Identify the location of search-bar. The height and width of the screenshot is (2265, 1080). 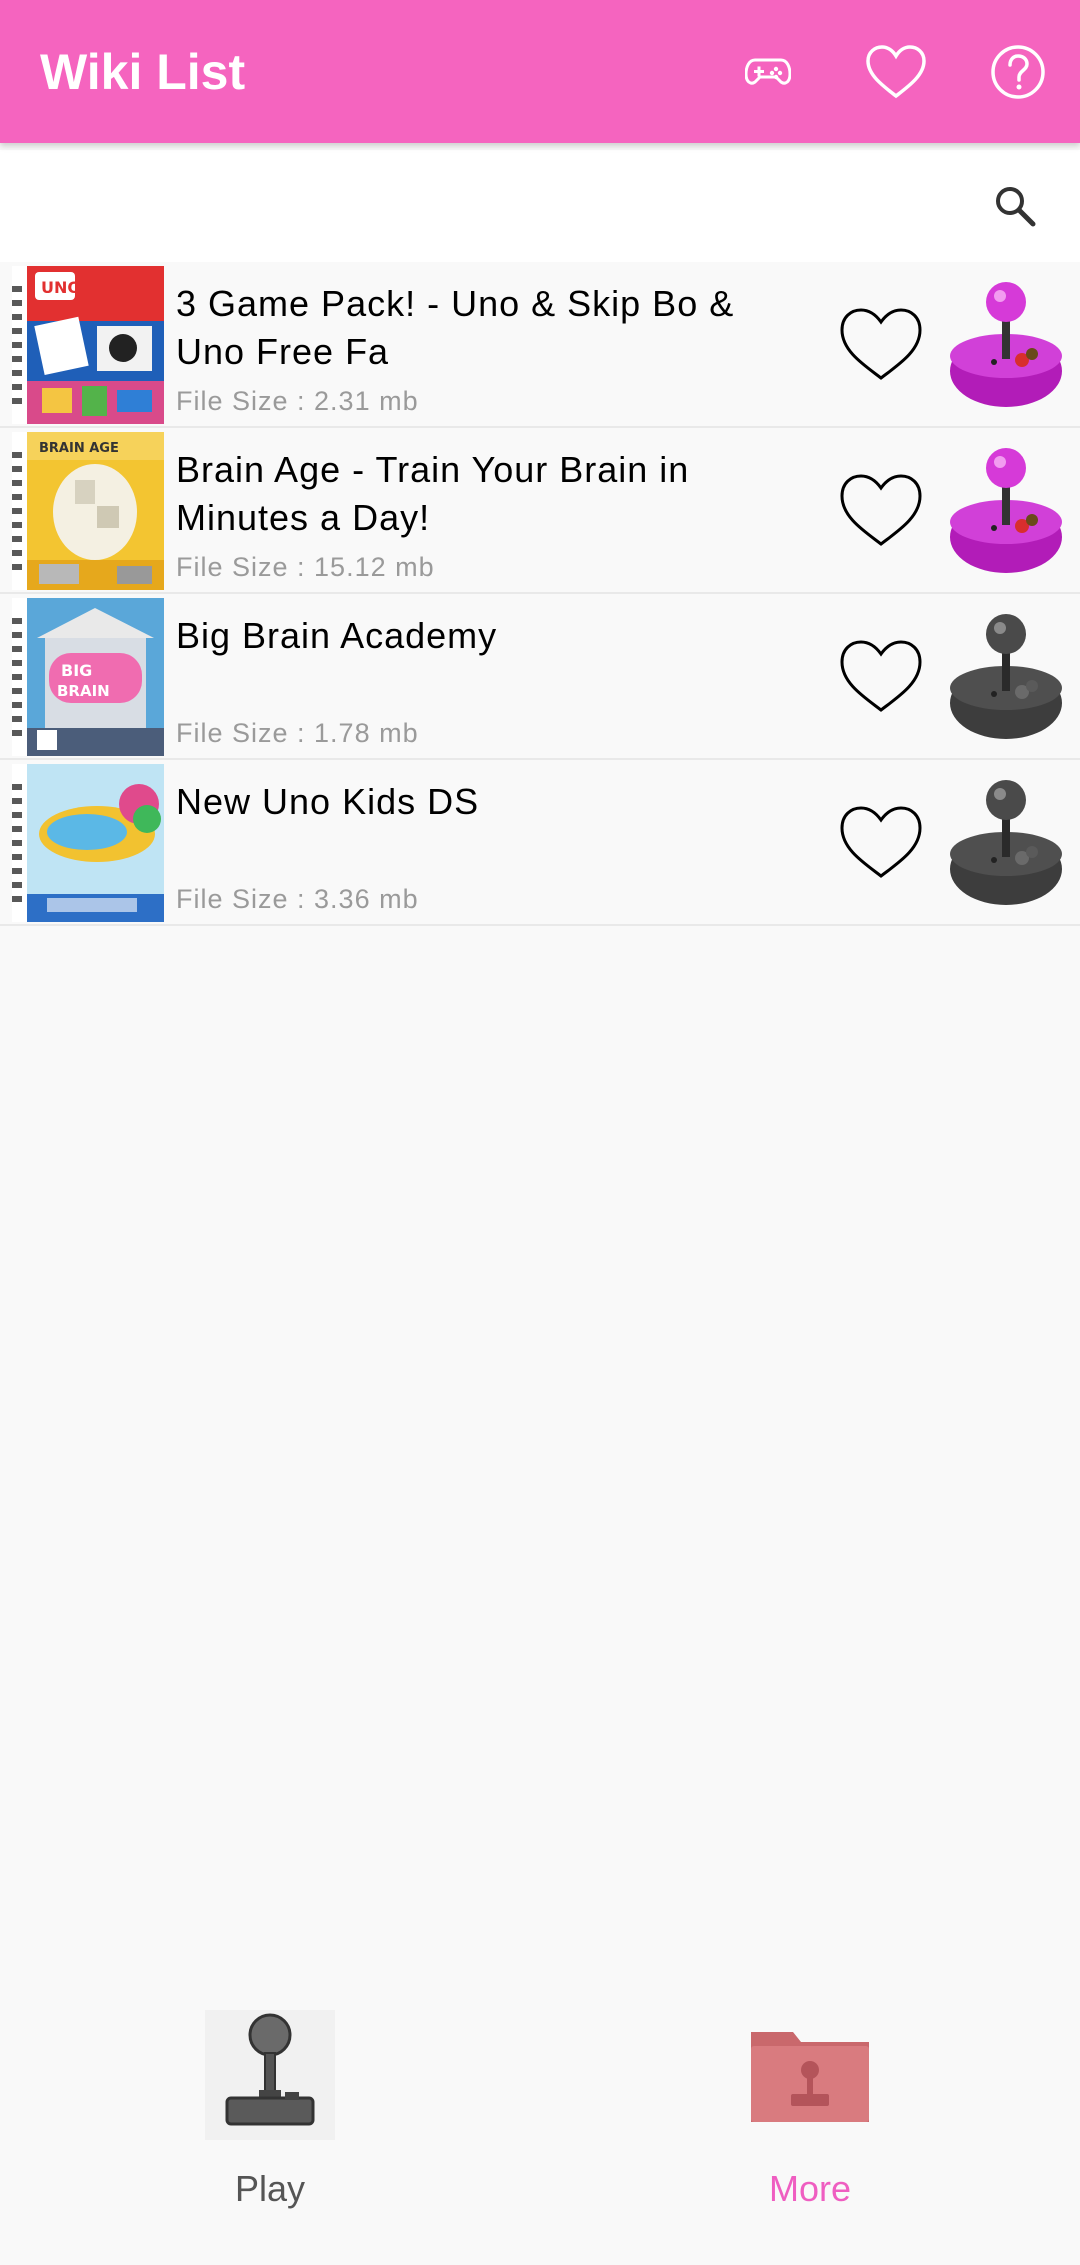
(540, 206).